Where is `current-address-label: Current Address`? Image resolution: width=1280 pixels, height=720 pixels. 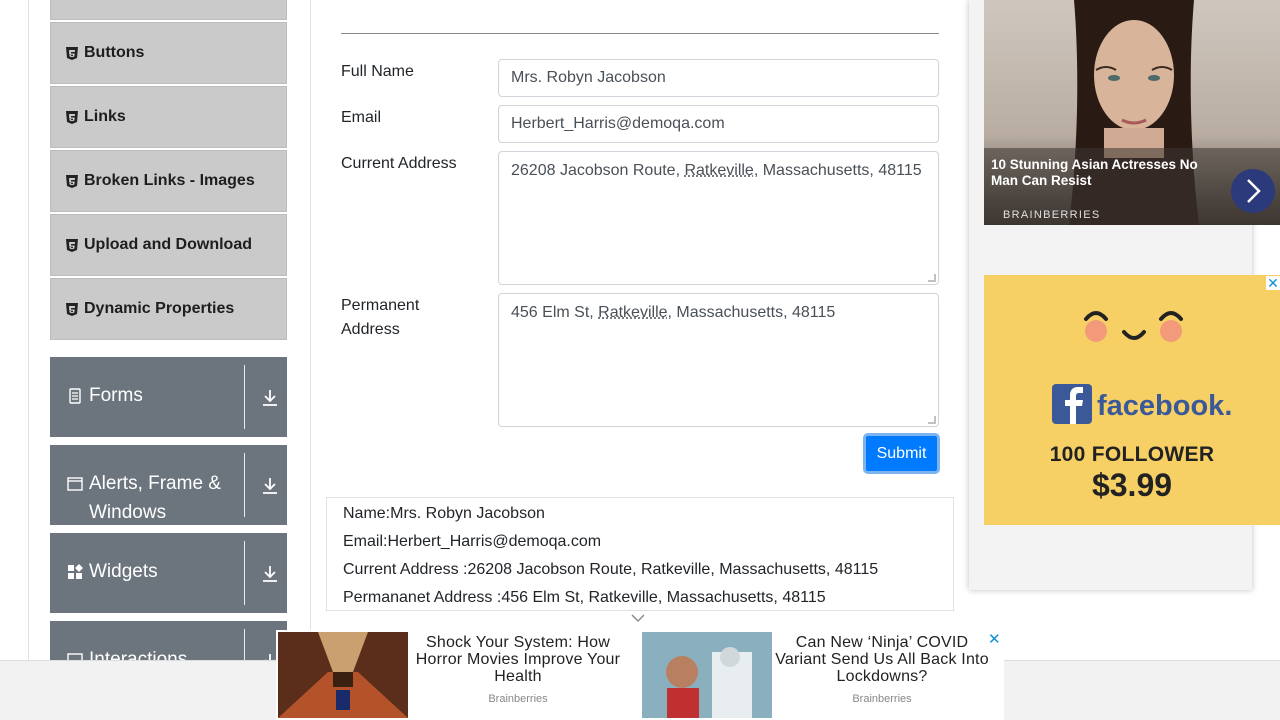 current-address-label: Current Address is located at coordinates (399, 163).